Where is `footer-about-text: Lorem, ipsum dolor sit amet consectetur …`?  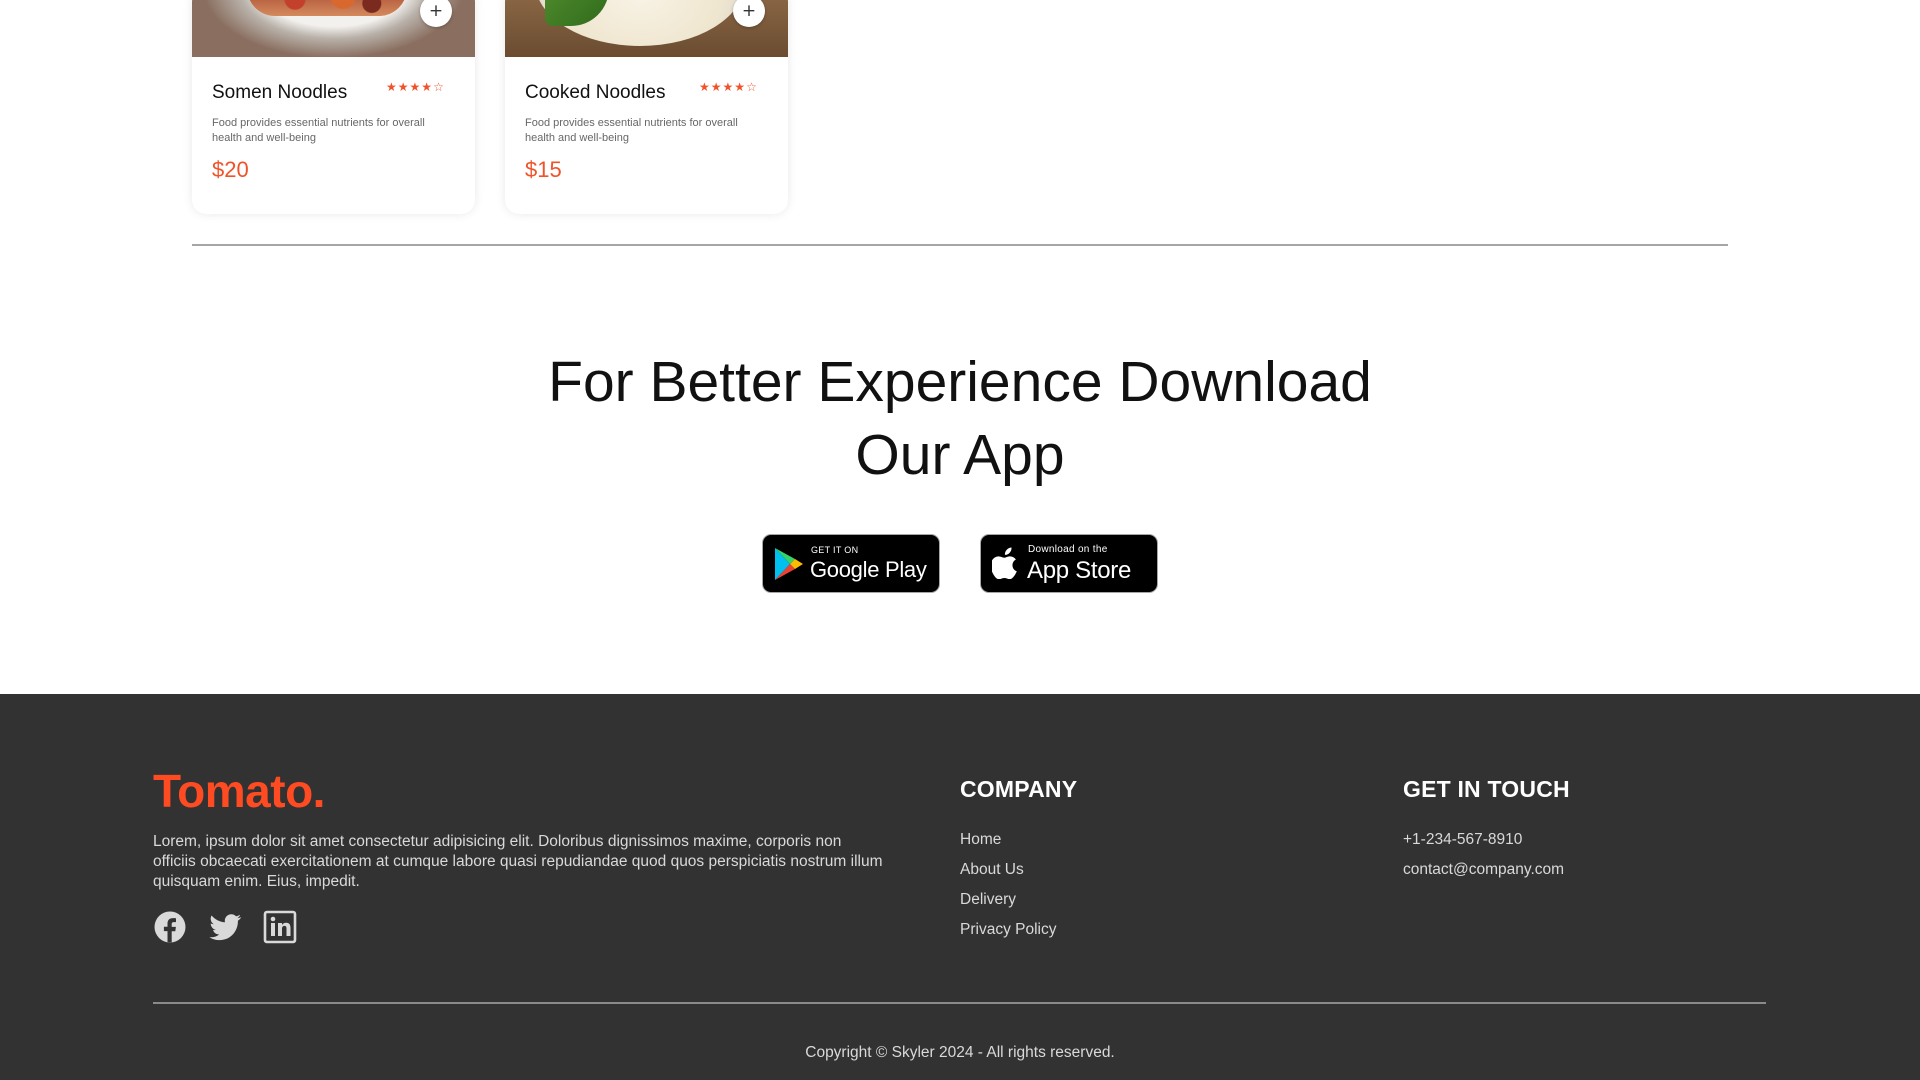
footer-about-text: Lorem, ipsum dolor sit amet consectetur … is located at coordinates (518, 861).